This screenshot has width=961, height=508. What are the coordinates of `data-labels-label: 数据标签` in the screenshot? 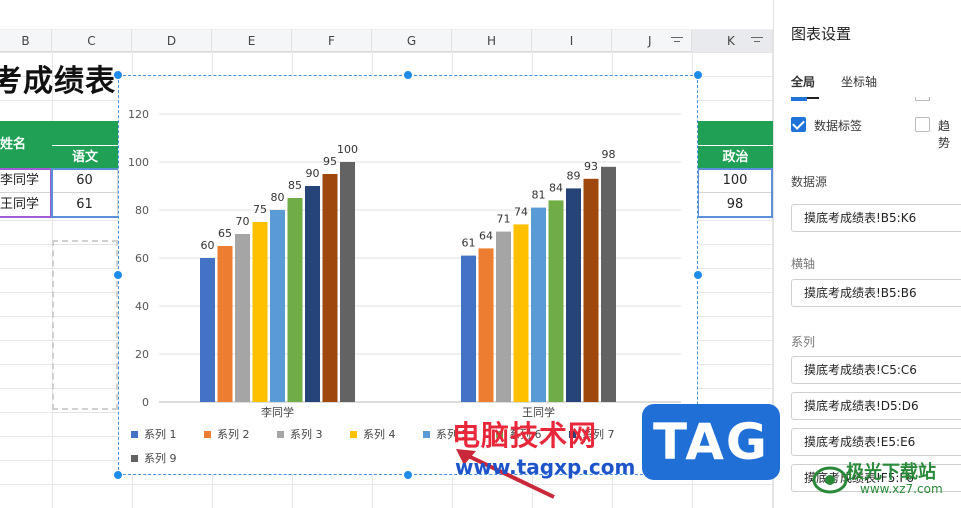 It's located at (838, 126).